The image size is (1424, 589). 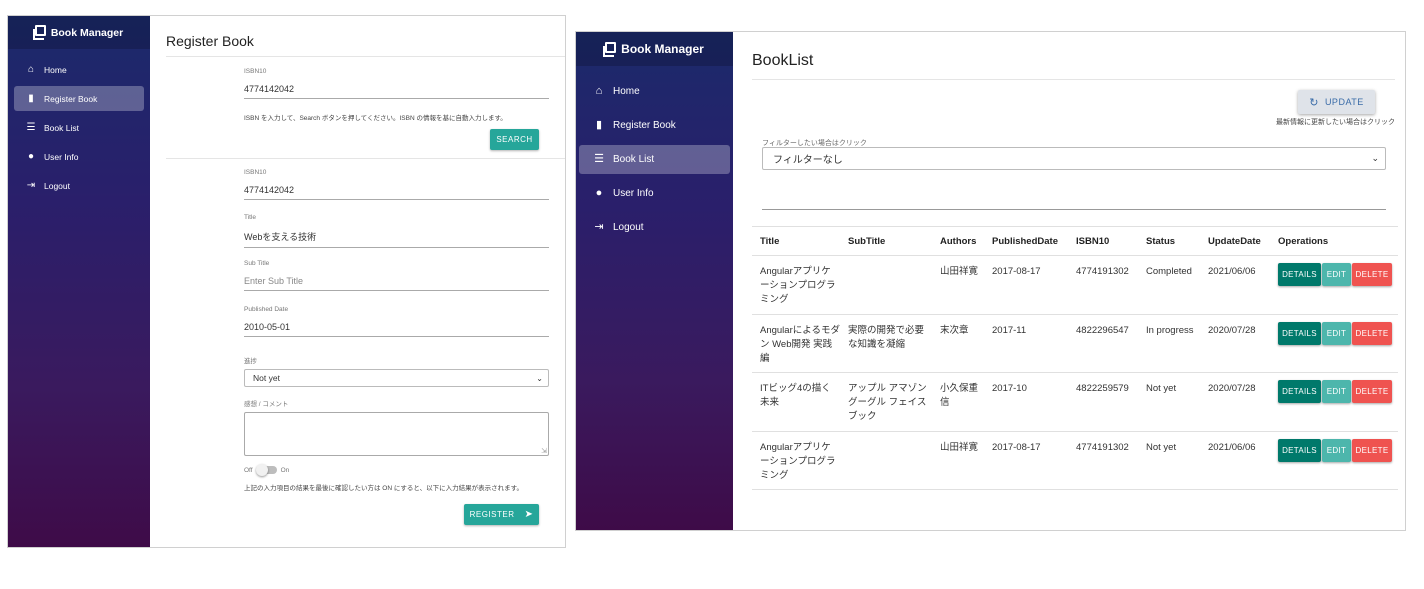 I want to click on column-header-title: Title, so click(x=796, y=241).